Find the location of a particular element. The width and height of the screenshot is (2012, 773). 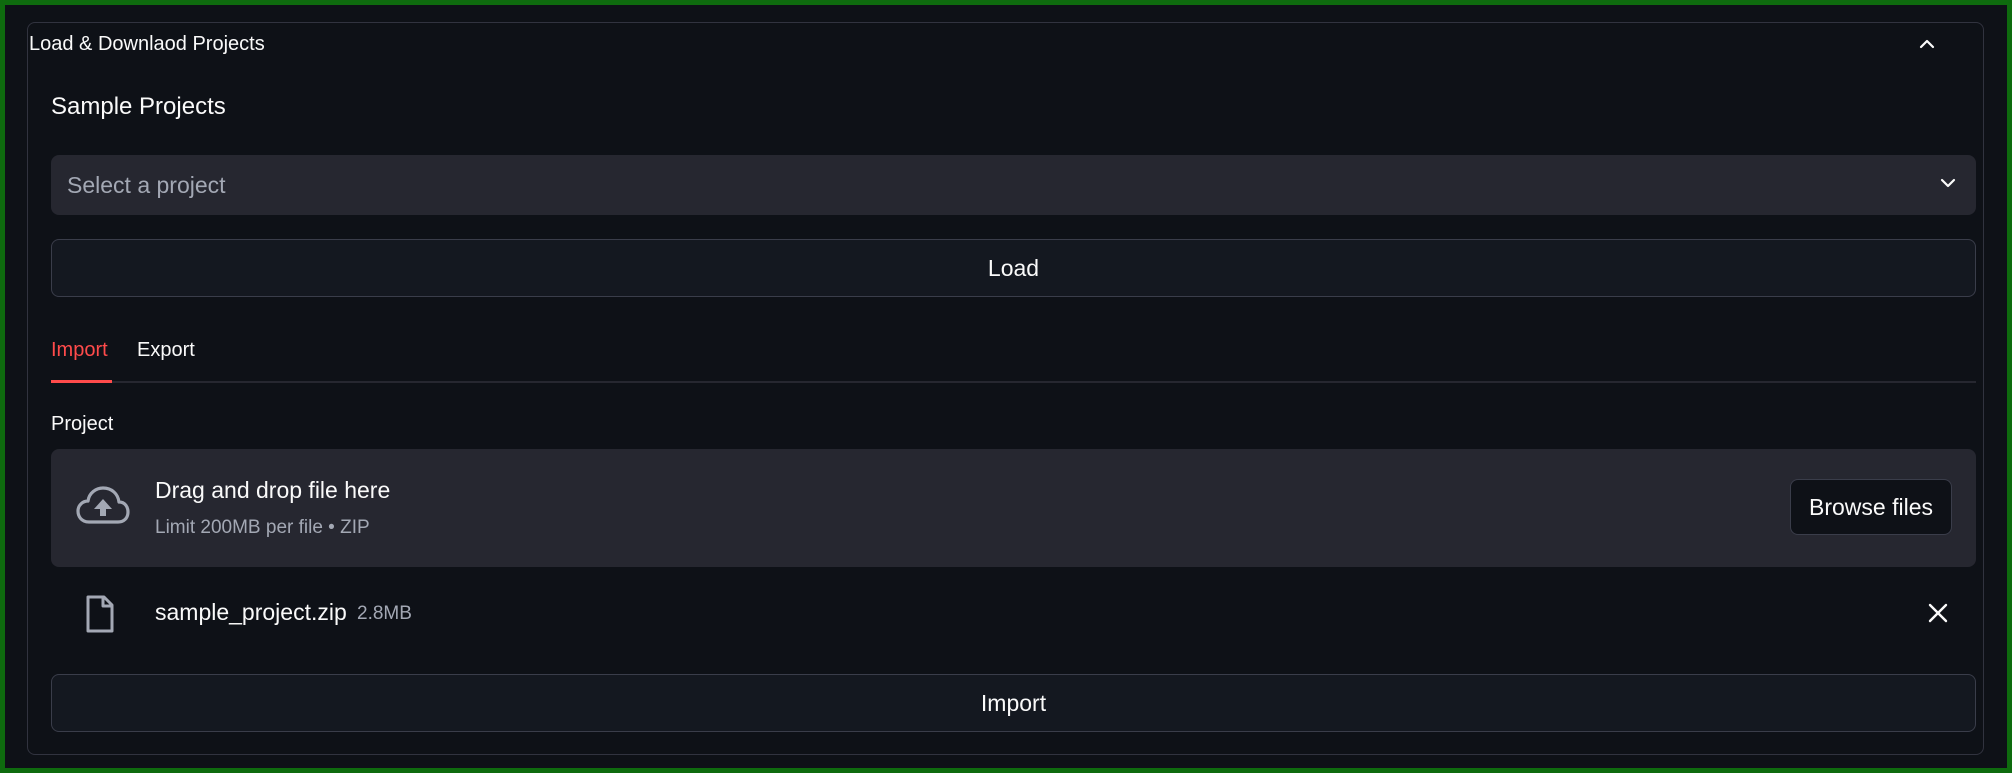

project-upload-label: Project is located at coordinates (82, 424).